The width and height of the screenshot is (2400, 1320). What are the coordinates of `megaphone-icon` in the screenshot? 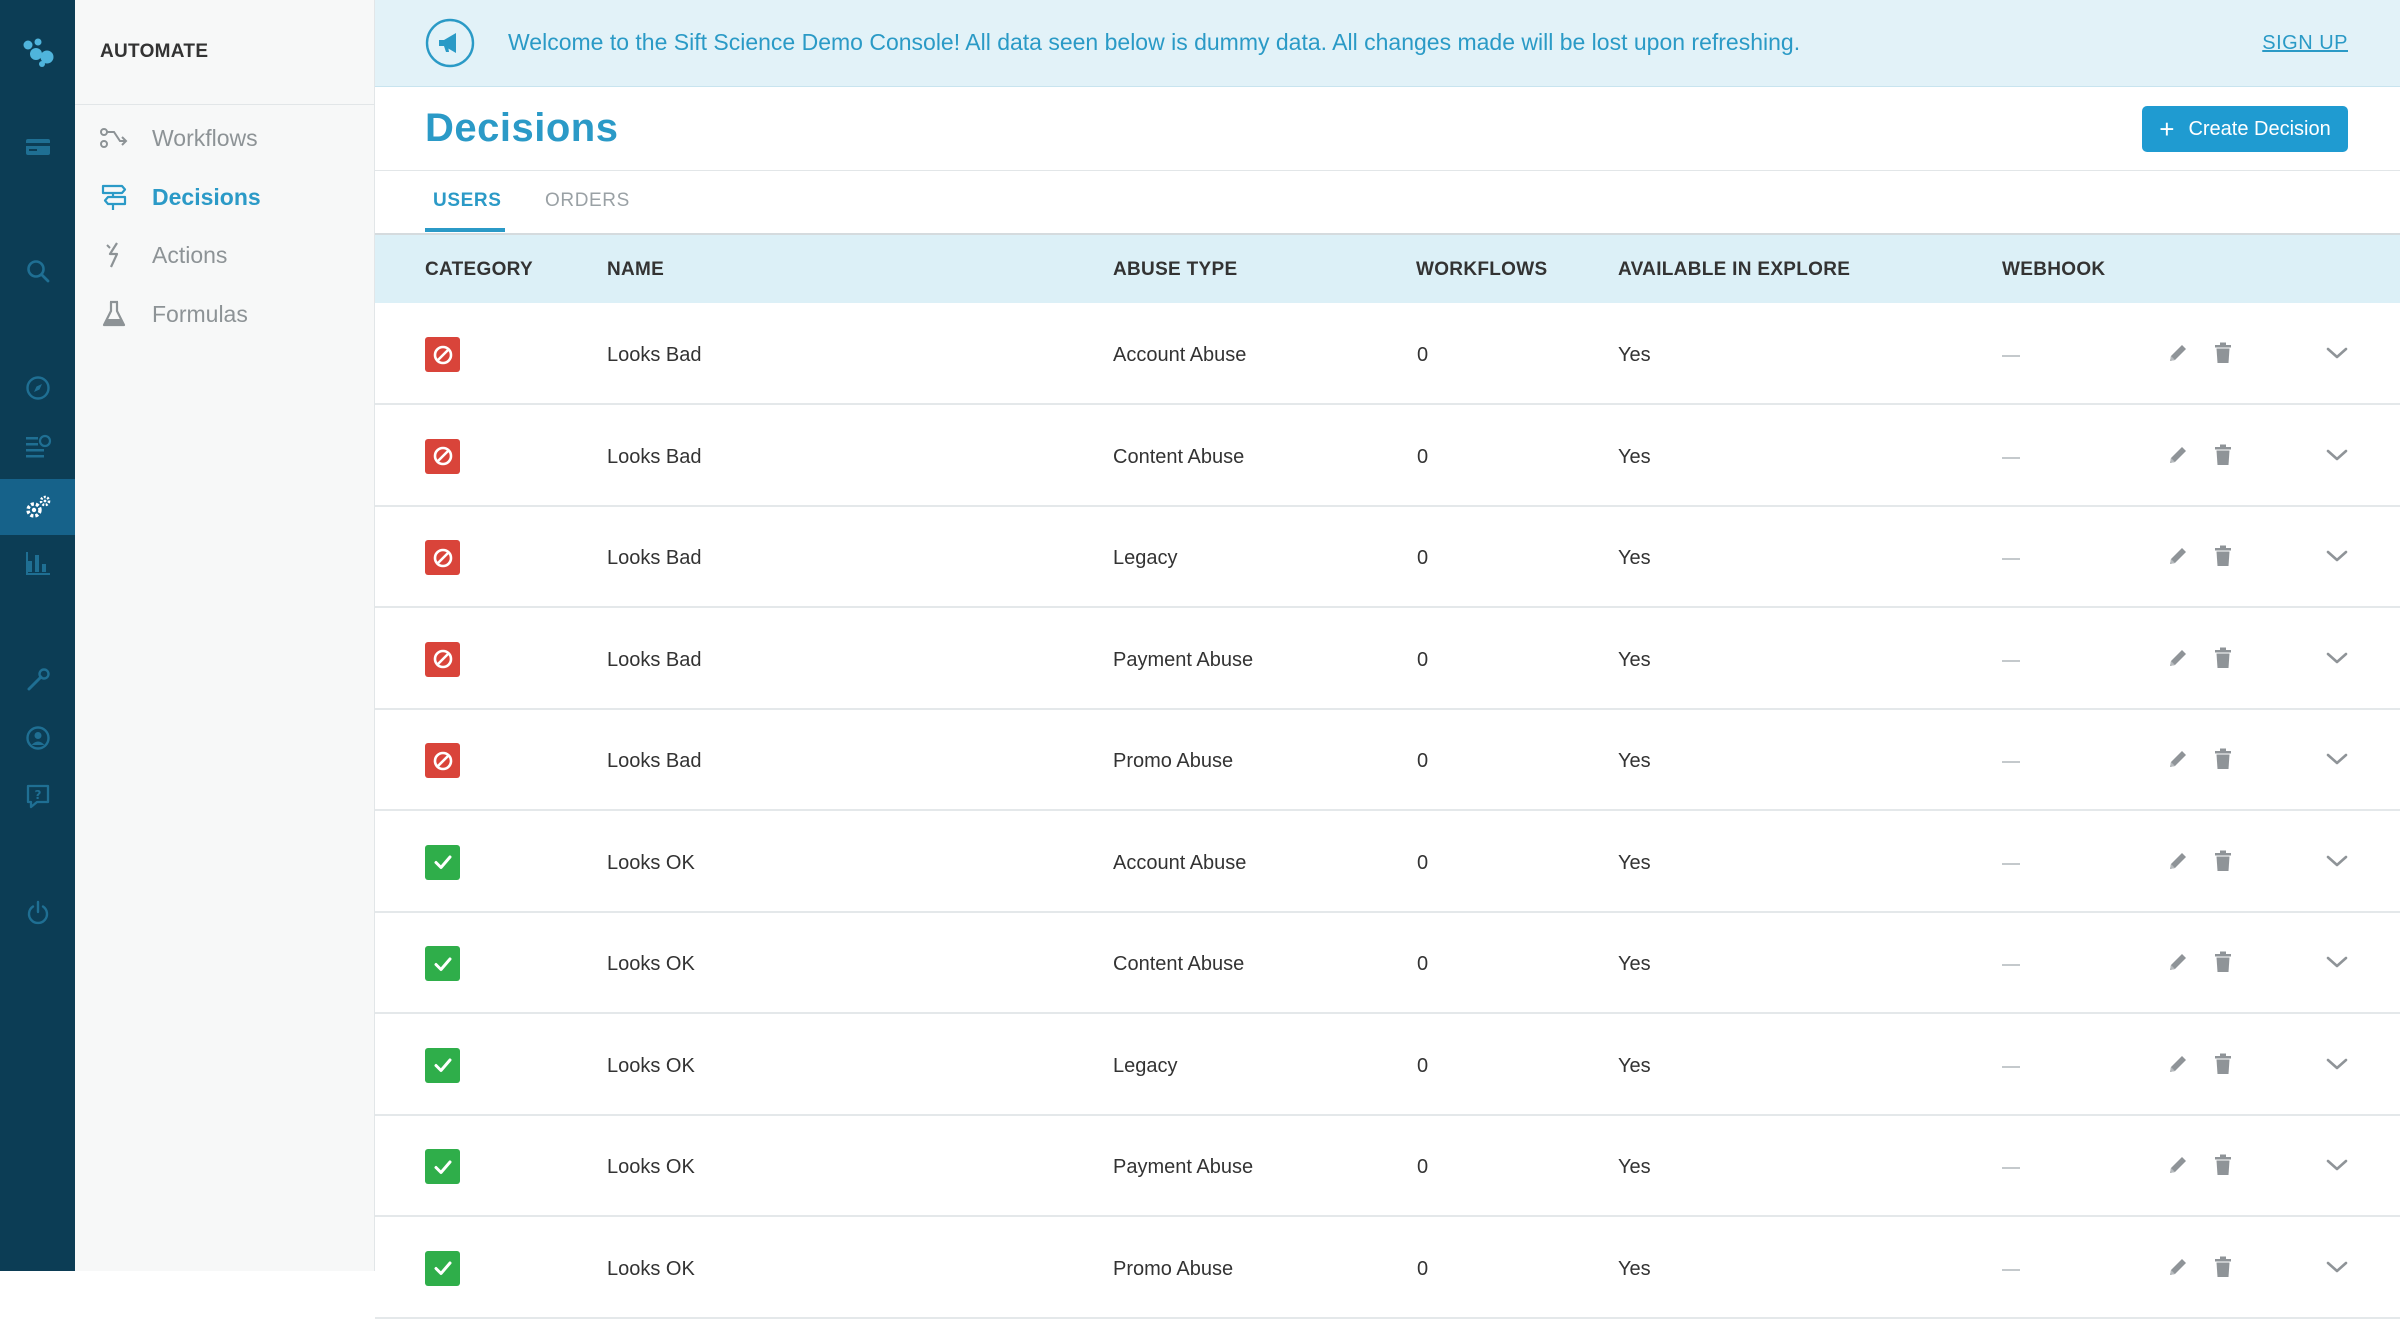 It's located at (450, 43).